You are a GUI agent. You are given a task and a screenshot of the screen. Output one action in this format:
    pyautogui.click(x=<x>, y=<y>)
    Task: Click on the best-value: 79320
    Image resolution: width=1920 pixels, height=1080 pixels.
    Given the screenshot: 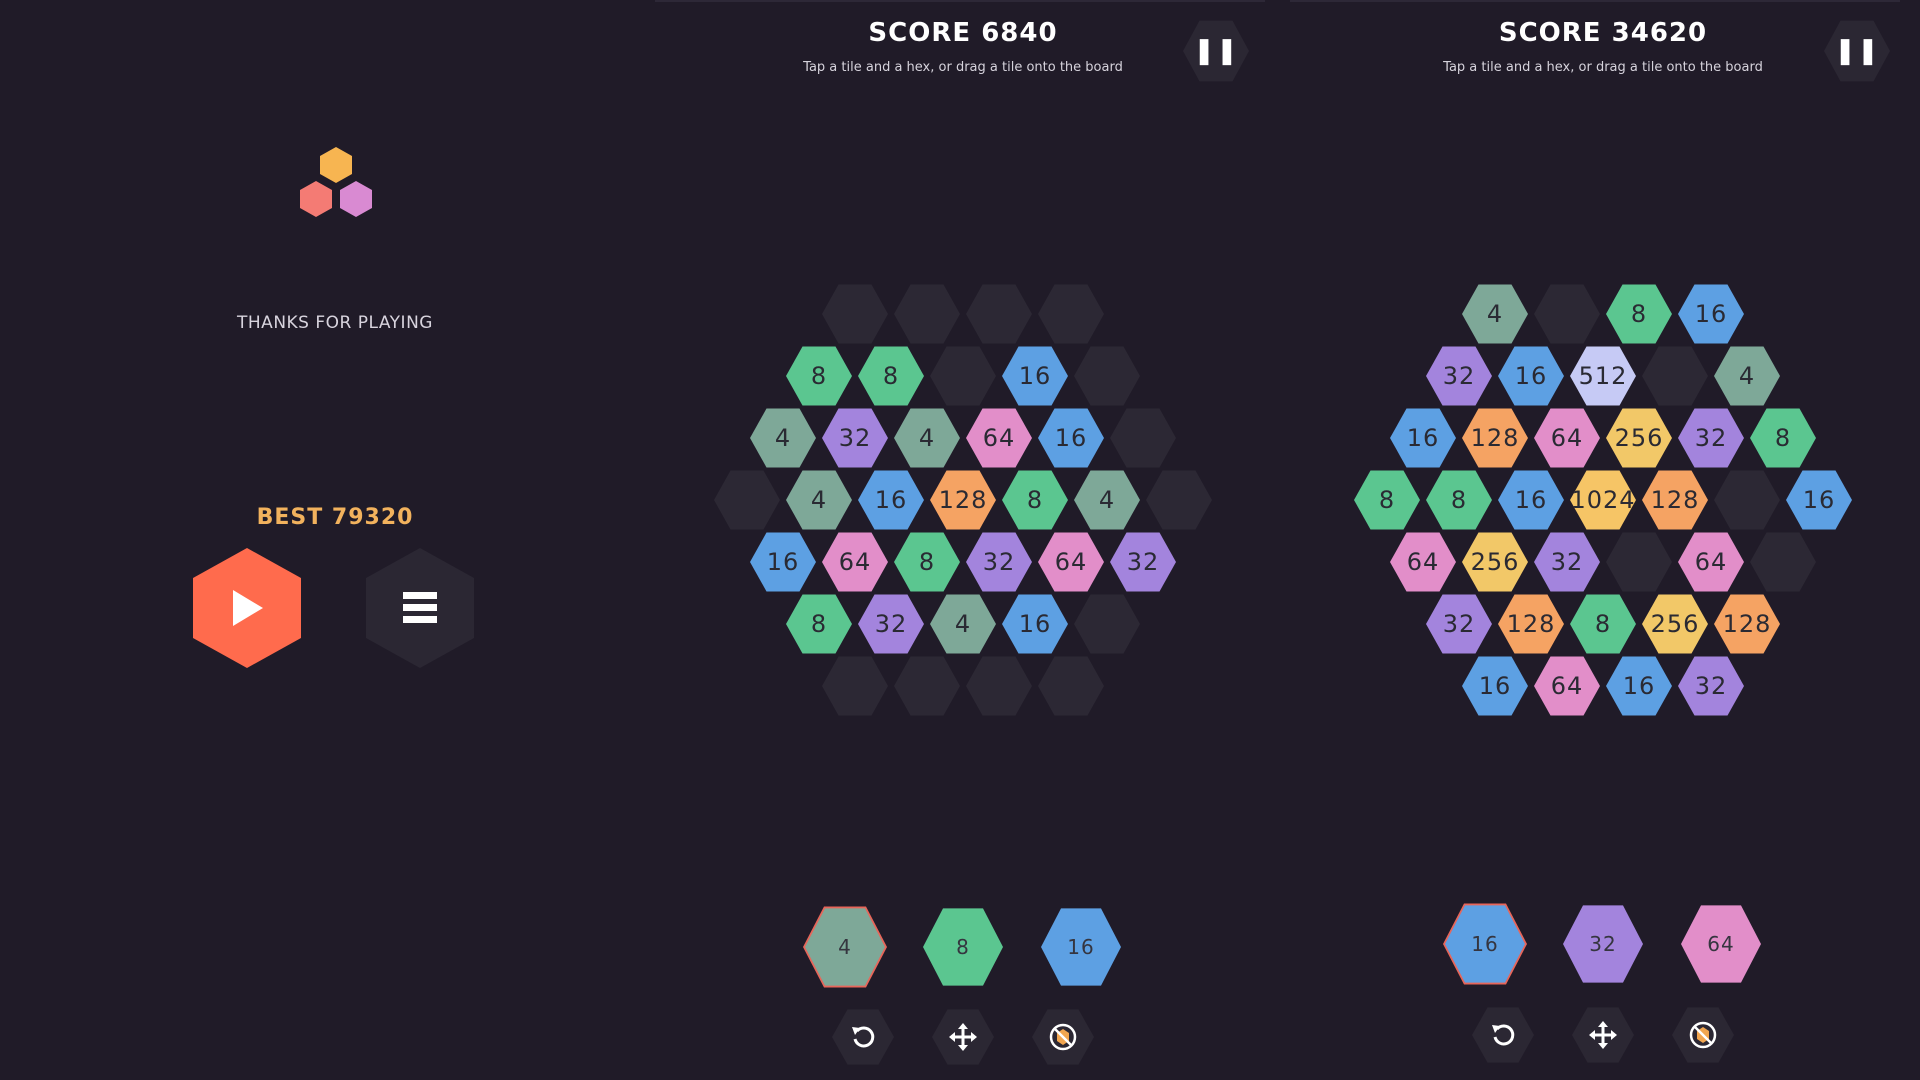 What is the action you would take?
    pyautogui.click(x=372, y=517)
    